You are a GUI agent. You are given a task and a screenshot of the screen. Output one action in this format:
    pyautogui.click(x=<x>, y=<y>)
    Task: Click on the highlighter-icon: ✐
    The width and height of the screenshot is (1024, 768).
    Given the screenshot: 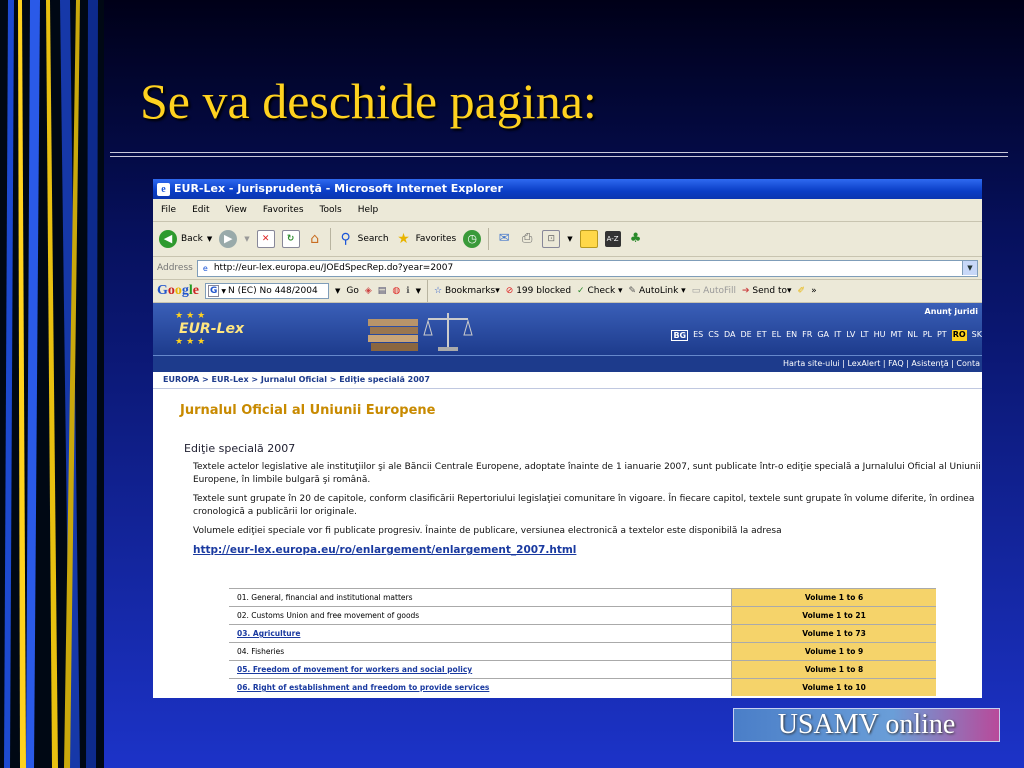 What is the action you would take?
    pyautogui.click(x=802, y=291)
    